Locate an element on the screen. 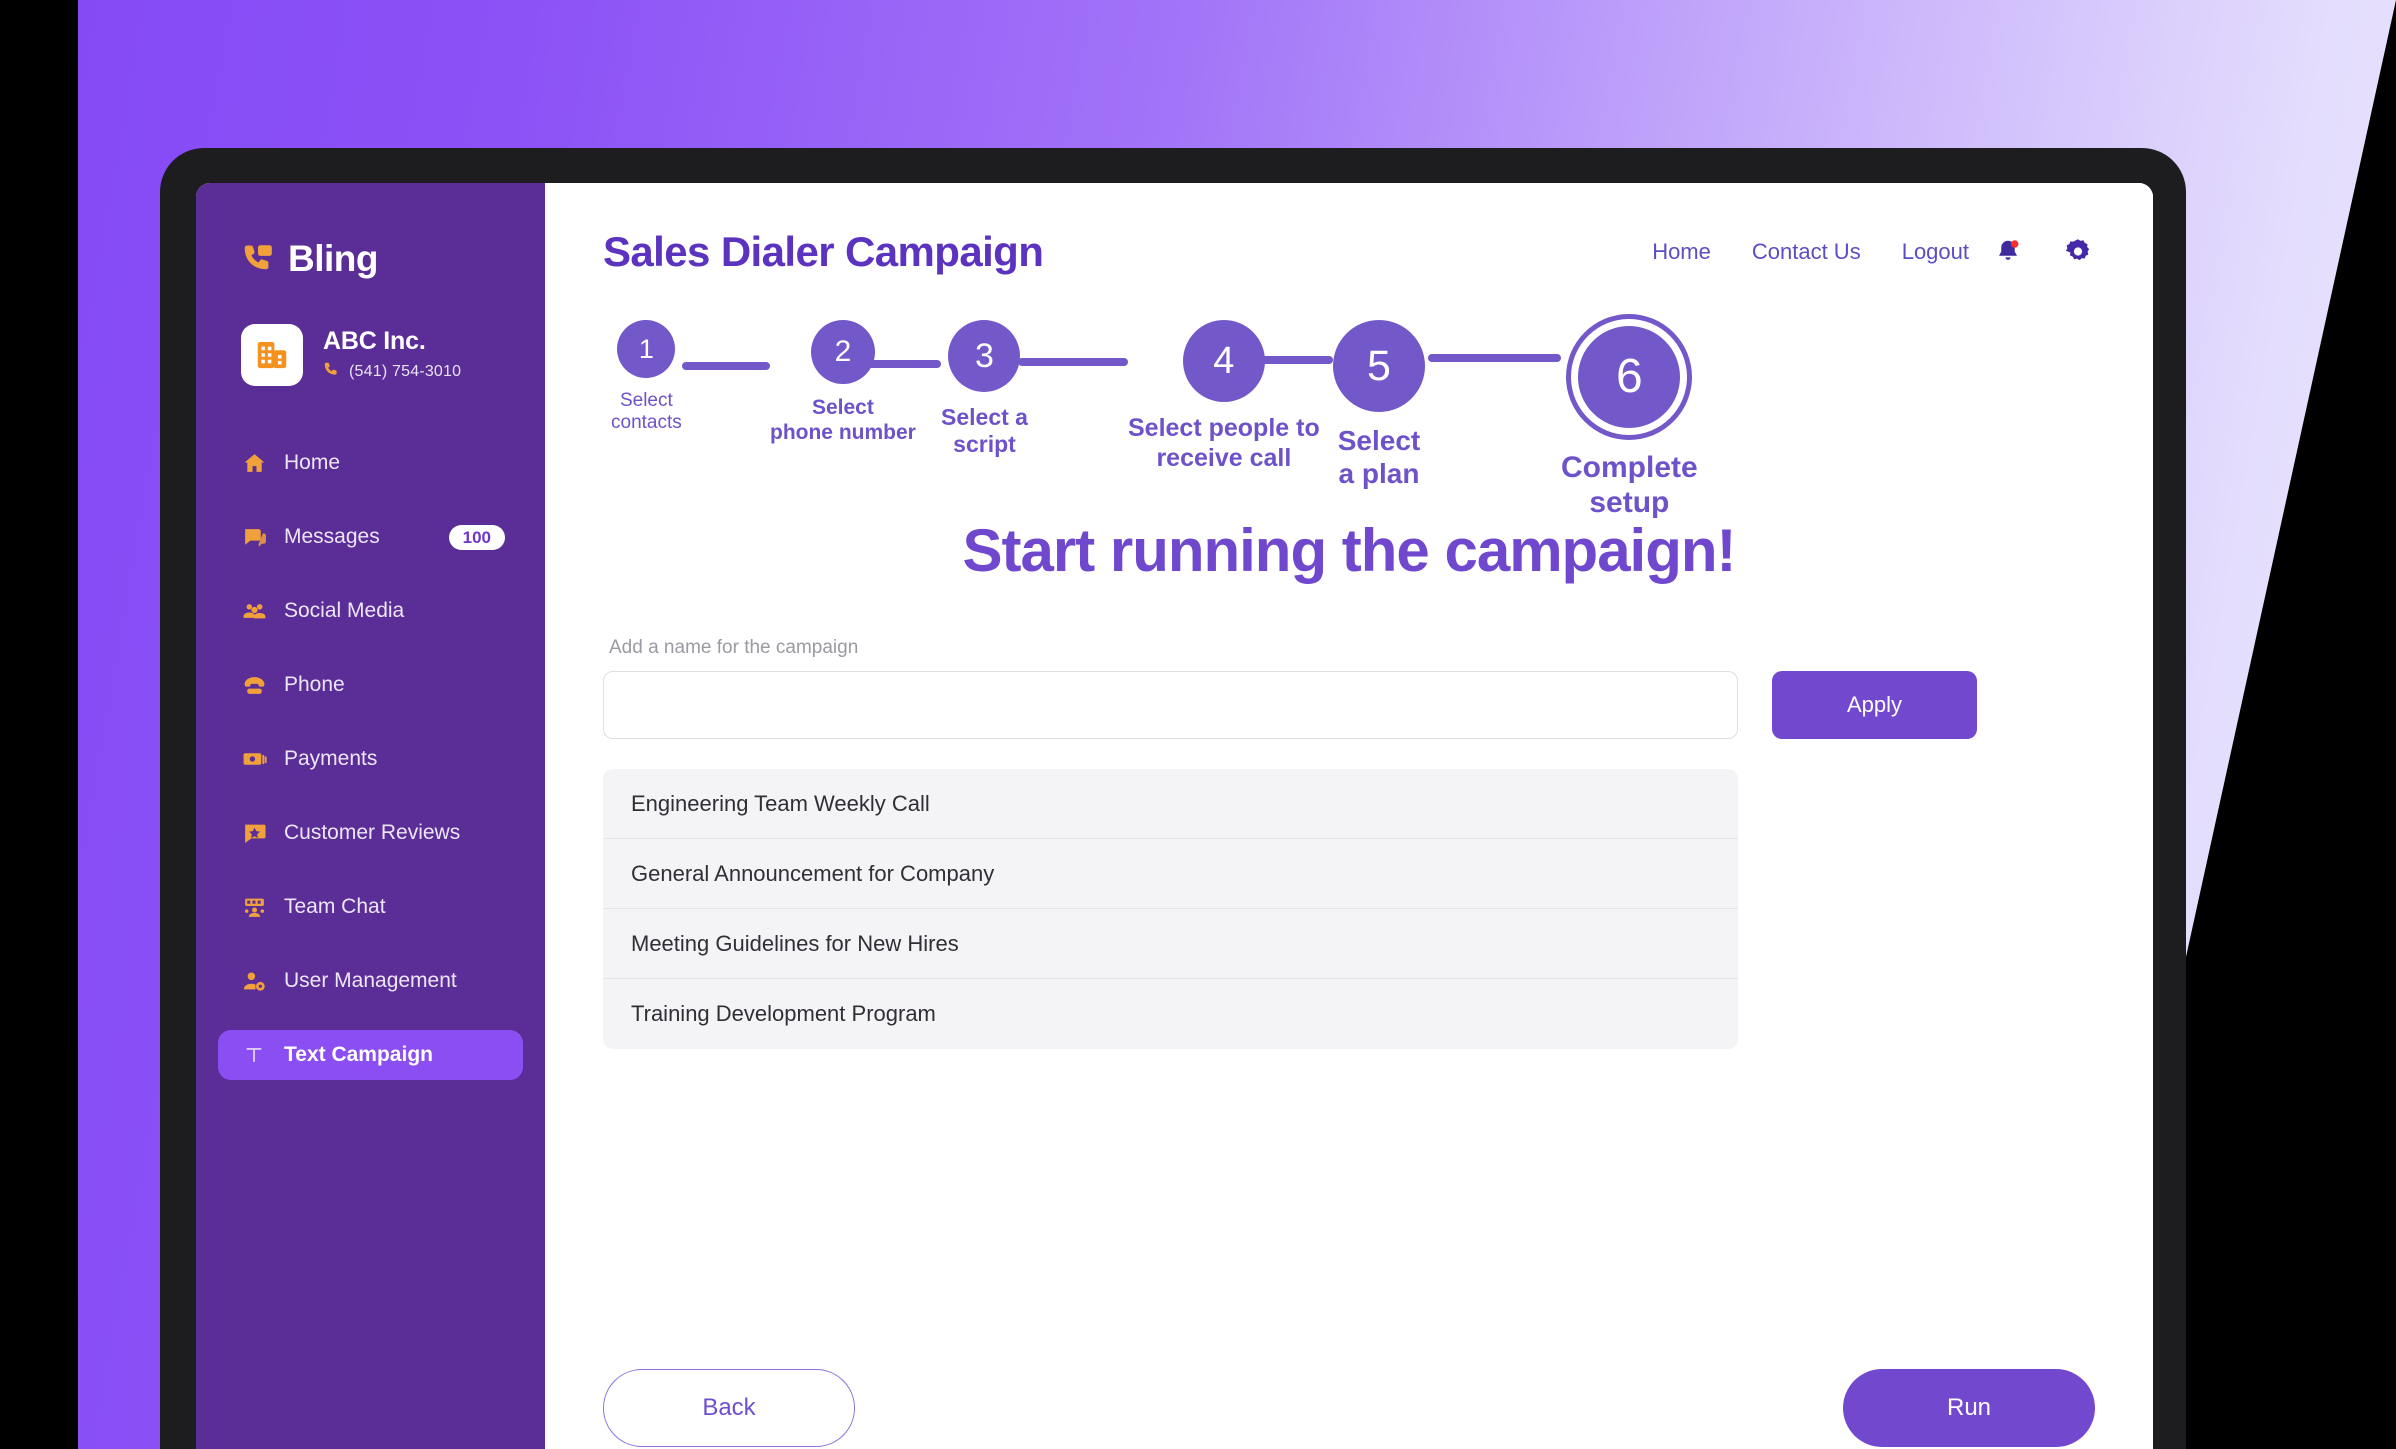 The image size is (2396, 1449). sidebar-item-payments: Payments is located at coordinates (370, 759).